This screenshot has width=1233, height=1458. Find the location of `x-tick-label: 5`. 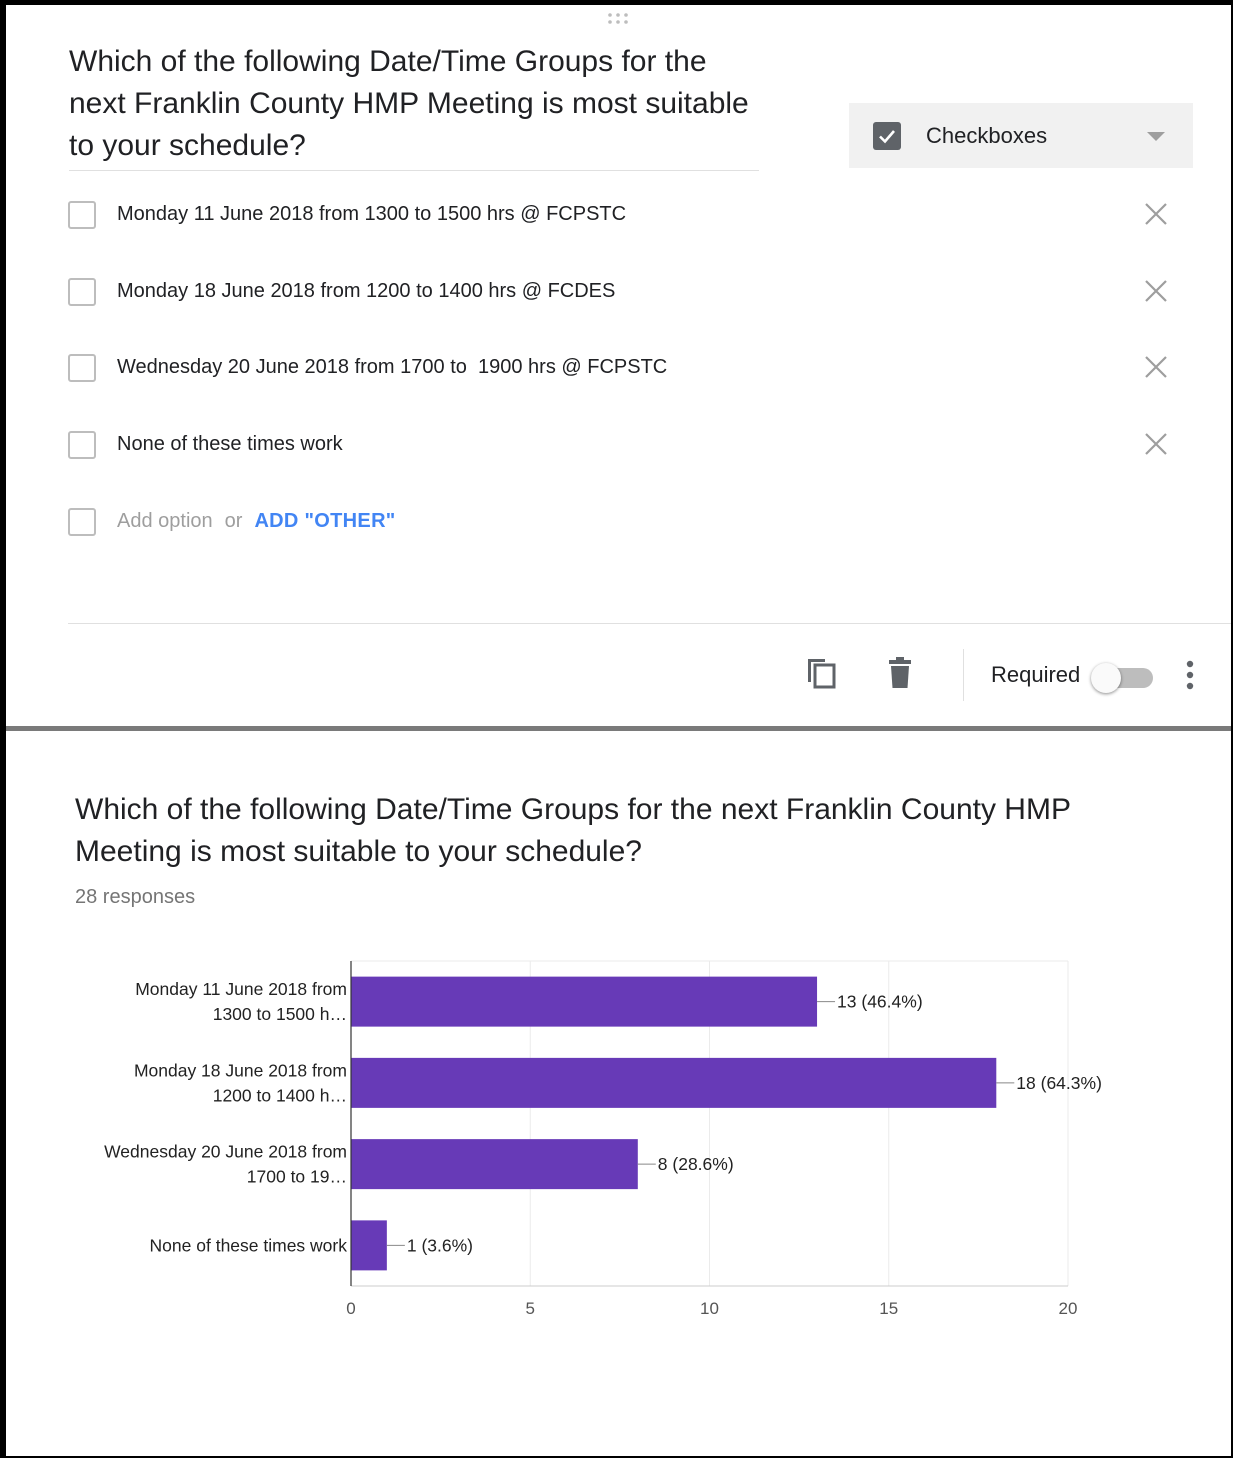

x-tick-label: 5 is located at coordinates (530, 1308).